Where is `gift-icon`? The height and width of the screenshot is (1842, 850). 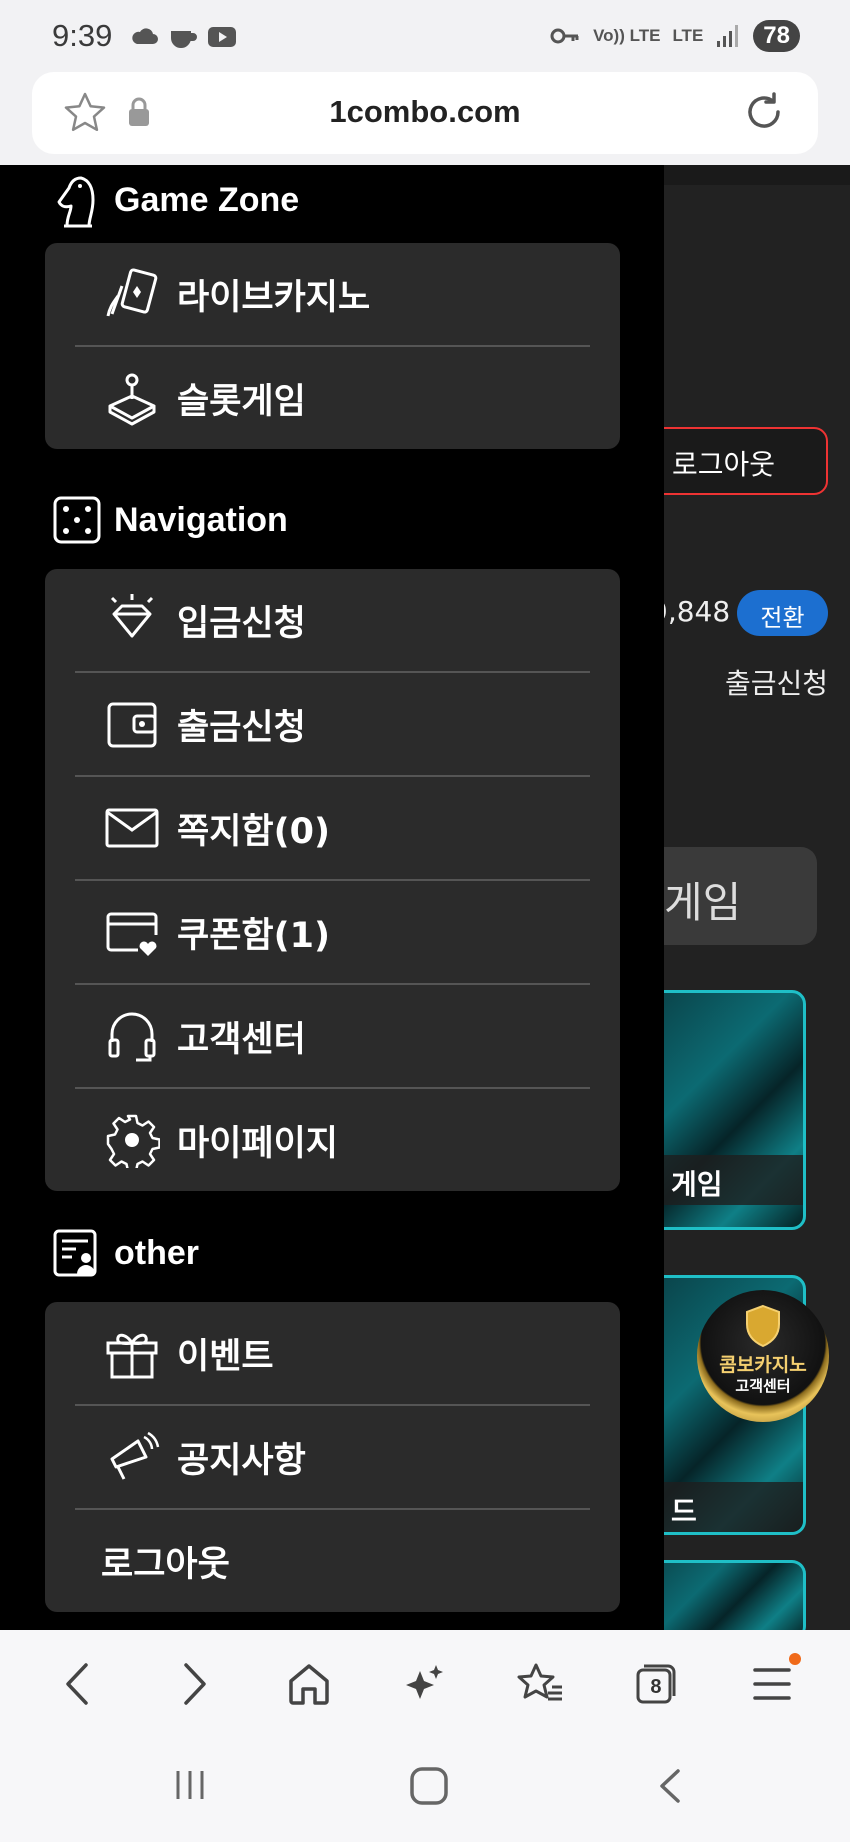
gift-icon is located at coordinates (132, 1356).